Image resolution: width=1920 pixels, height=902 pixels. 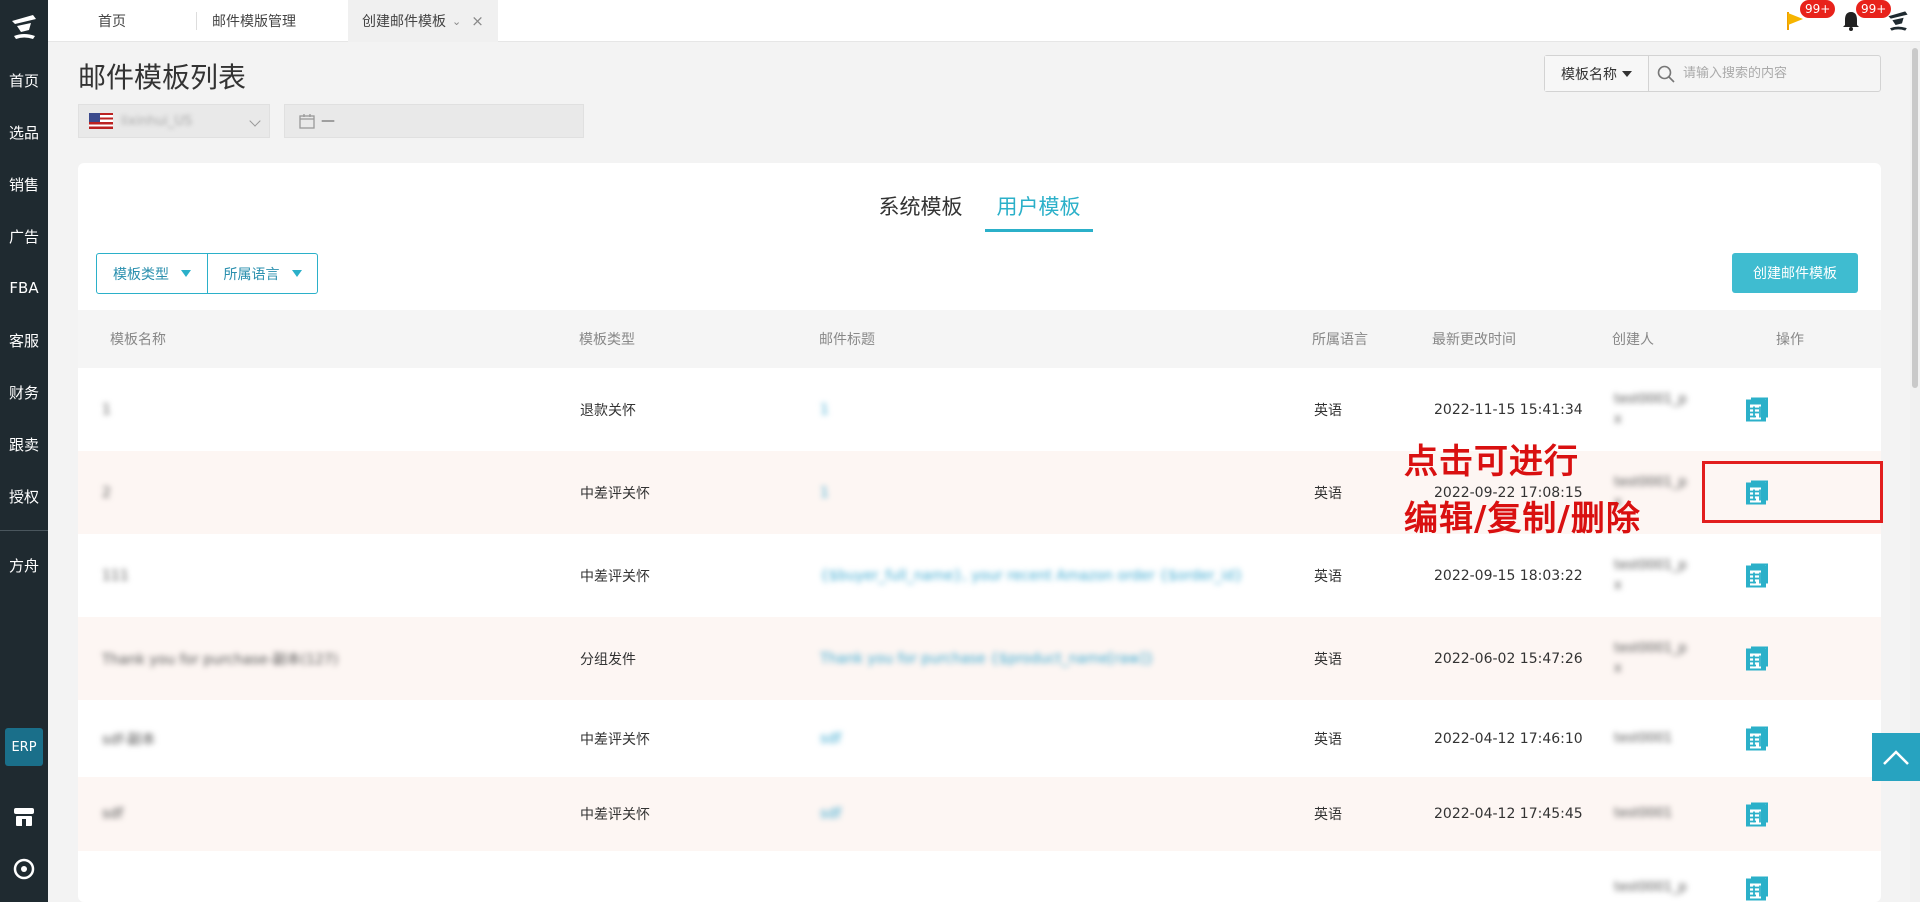 What do you see at coordinates (1508, 738) in the screenshot?
I see `modified-time-cell: 2022-04-12 17:46:10` at bounding box center [1508, 738].